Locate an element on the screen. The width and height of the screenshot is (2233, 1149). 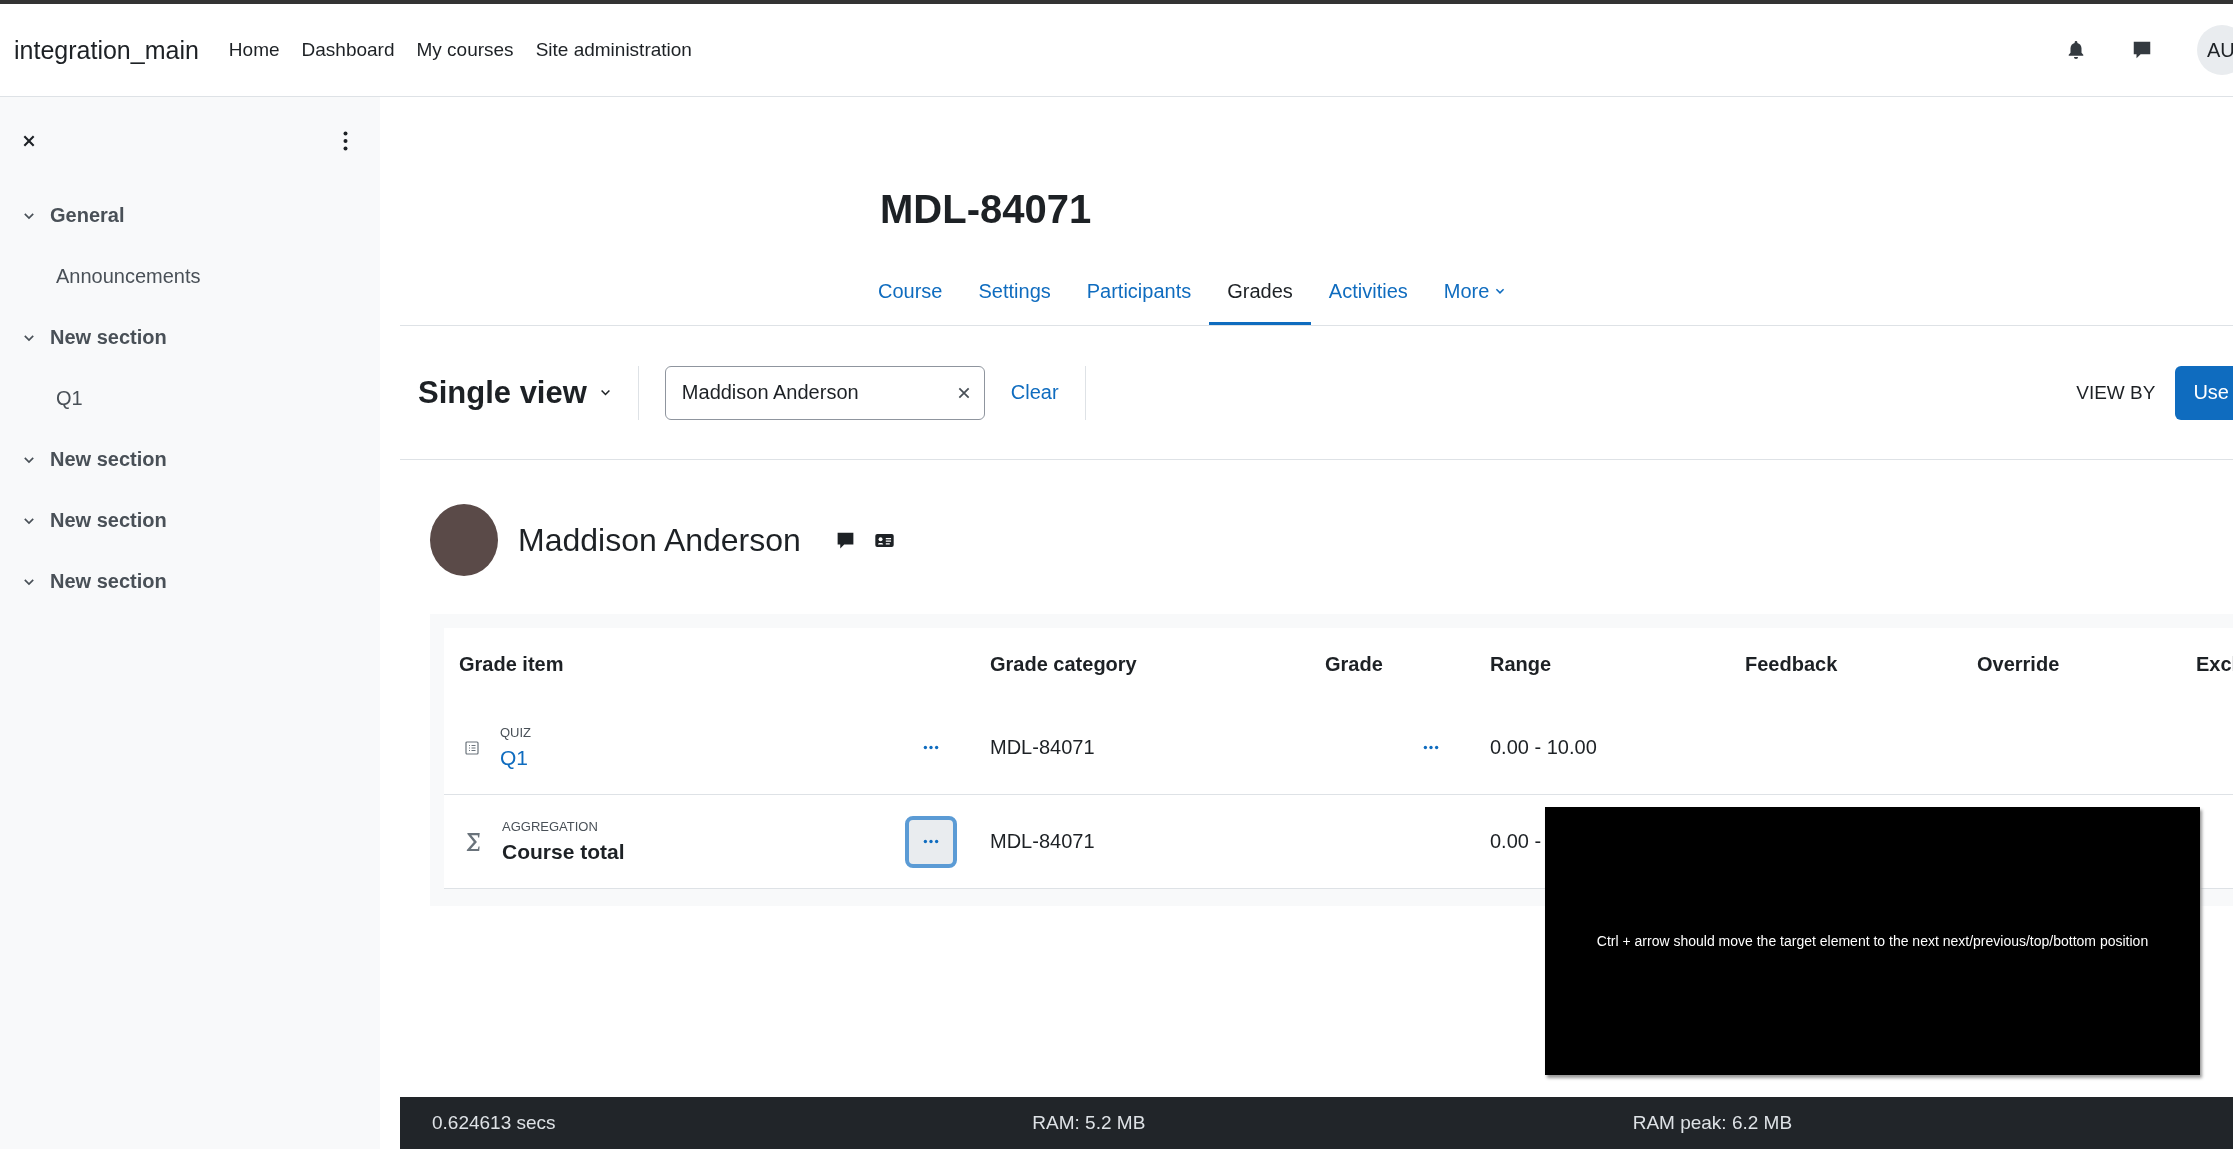
column-header: Feedback is located at coordinates (1791, 664).